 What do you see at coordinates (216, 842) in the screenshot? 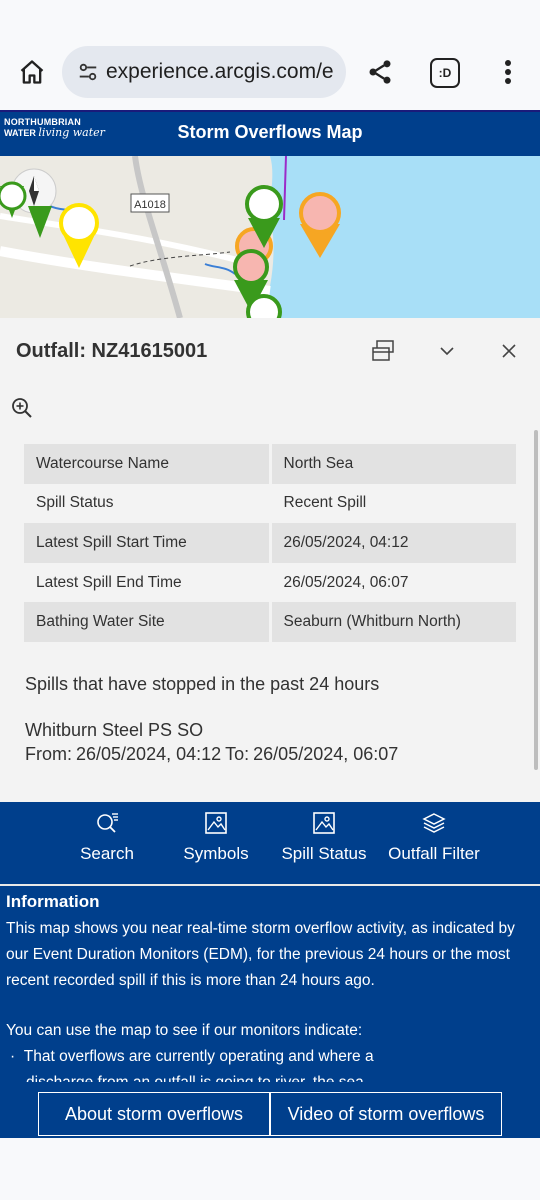
I see `symbols-button: Symbols` at bounding box center [216, 842].